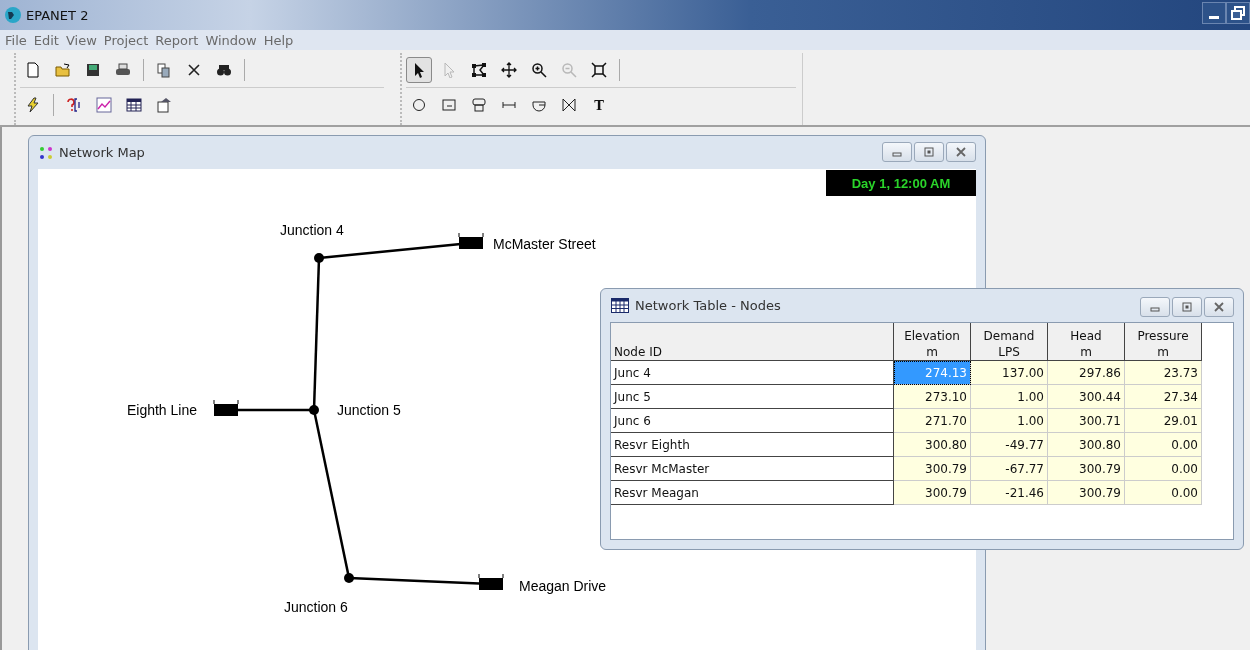 This screenshot has width=1250, height=650. Describe the element at coordinates (1086, 336) in the screenshot. I see `column-title: Head` at that location.